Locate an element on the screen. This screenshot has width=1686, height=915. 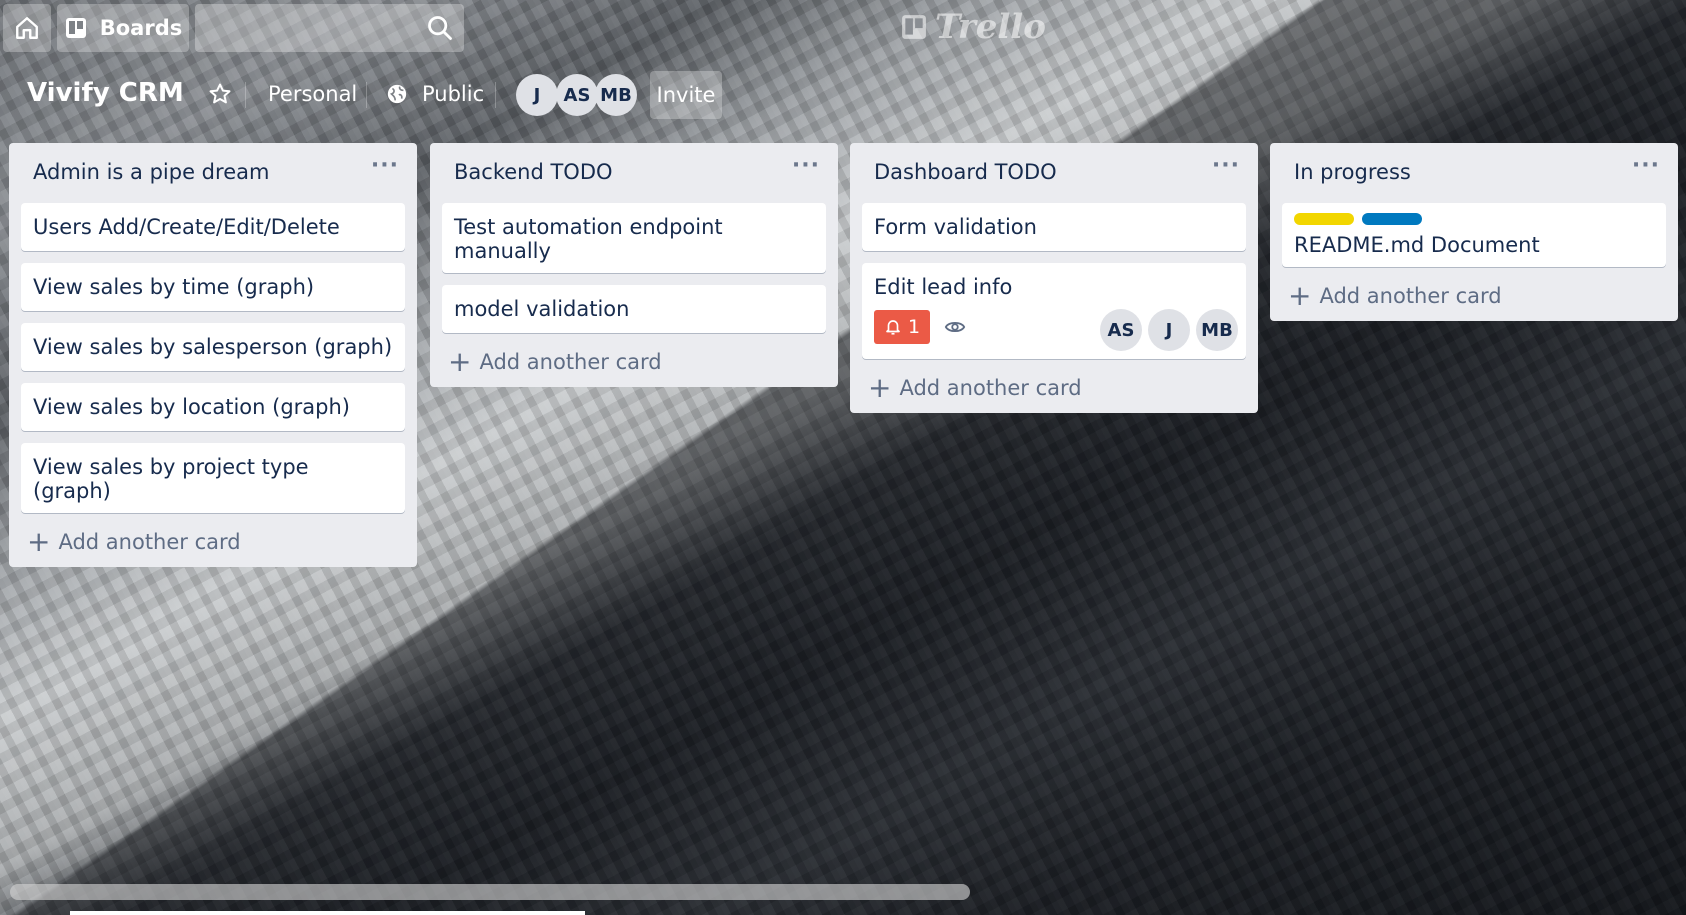
card-title: model validation is located at coordinates (542, 309).